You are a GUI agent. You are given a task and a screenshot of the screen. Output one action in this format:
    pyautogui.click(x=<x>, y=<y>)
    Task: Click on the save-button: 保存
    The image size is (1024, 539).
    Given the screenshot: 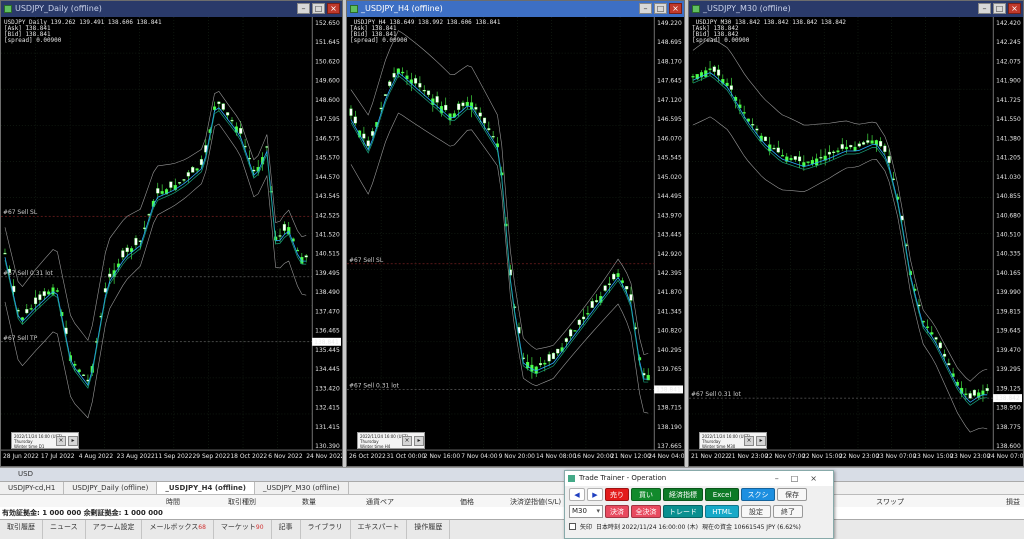 What is the action you would take?
    pyautogui.click(x=792, y=494)
    